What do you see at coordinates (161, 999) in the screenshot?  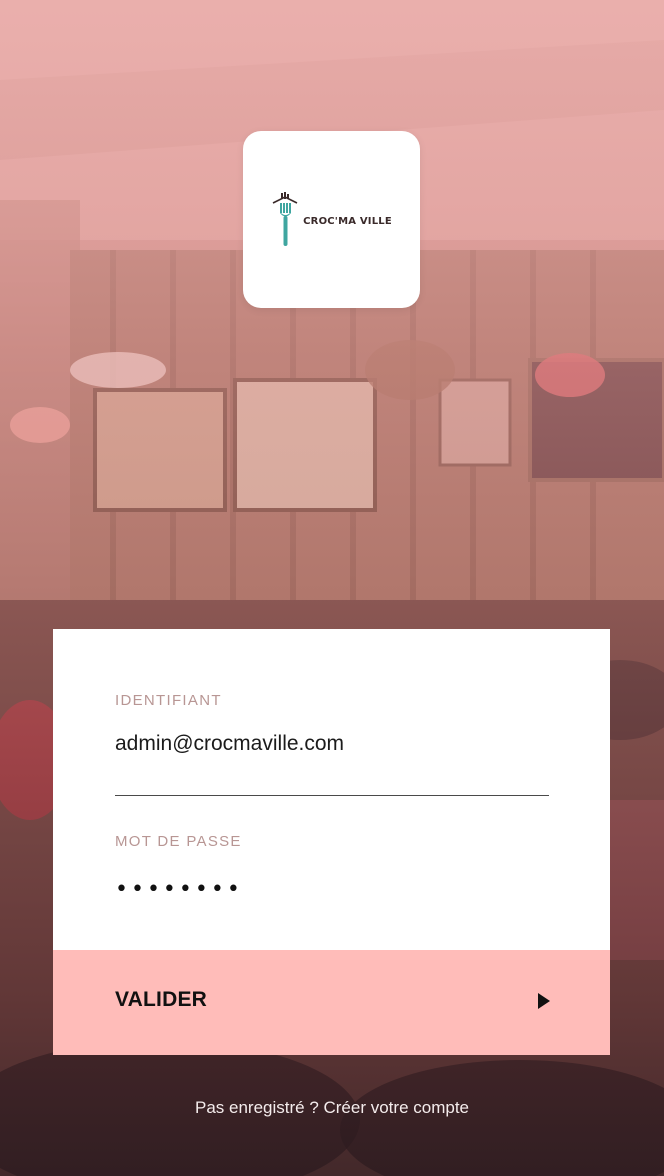 I see `submit-label: VALIDER` at bounding box center [161, 999].